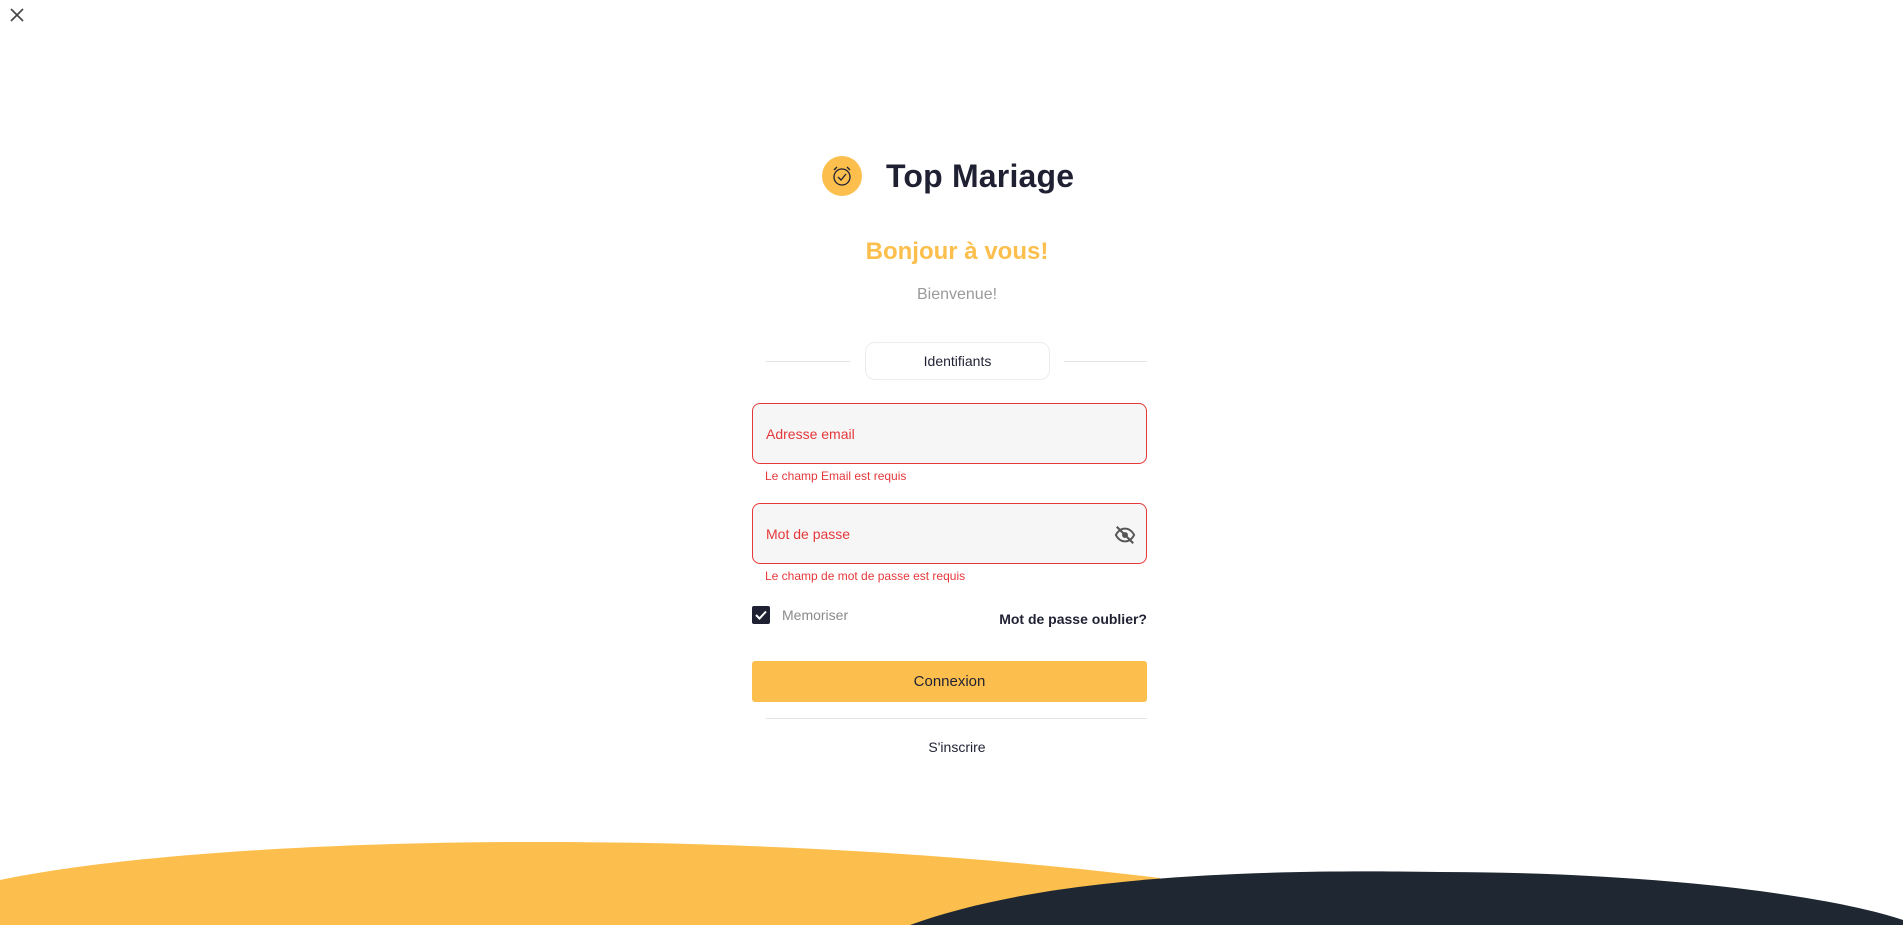 The width and height of the screenshot is (1903, 925). What do you see at coordinates (836, 476) in the screenshot?
I see `email-error: Le champ Email est requis` at bounding box center [836, 476].